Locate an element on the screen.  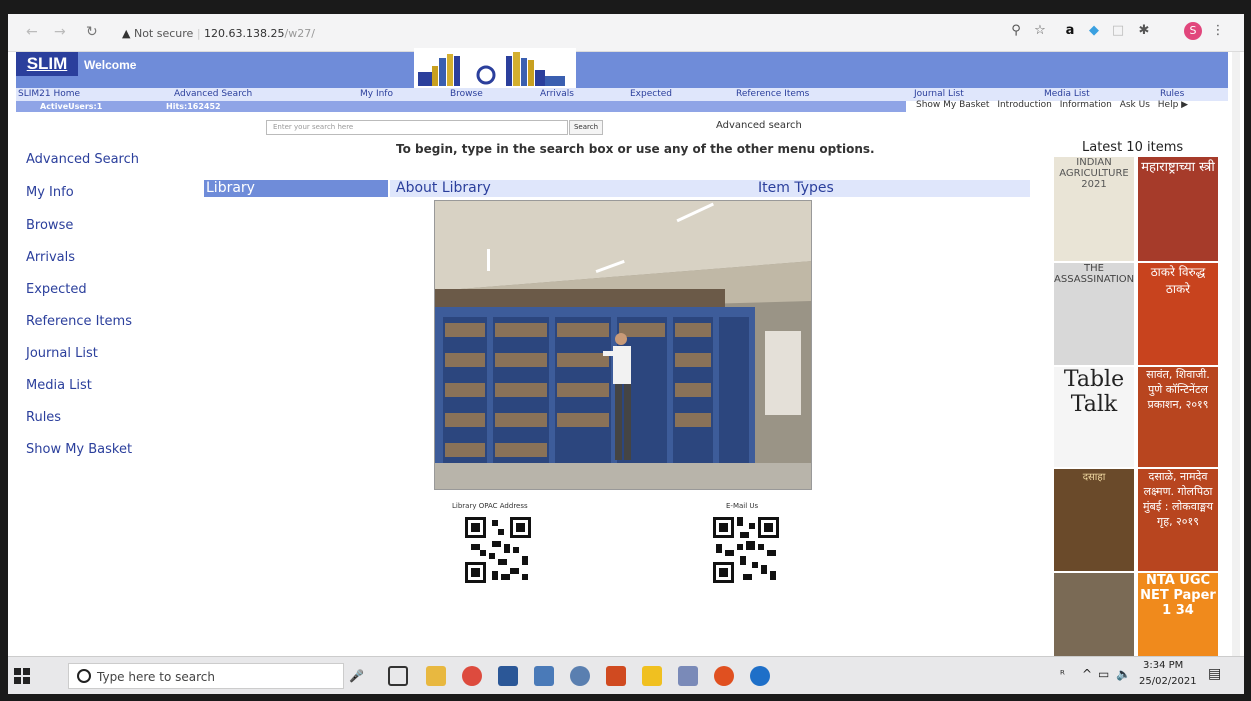
page-scrollbar is located at coordinates (1236, 354).